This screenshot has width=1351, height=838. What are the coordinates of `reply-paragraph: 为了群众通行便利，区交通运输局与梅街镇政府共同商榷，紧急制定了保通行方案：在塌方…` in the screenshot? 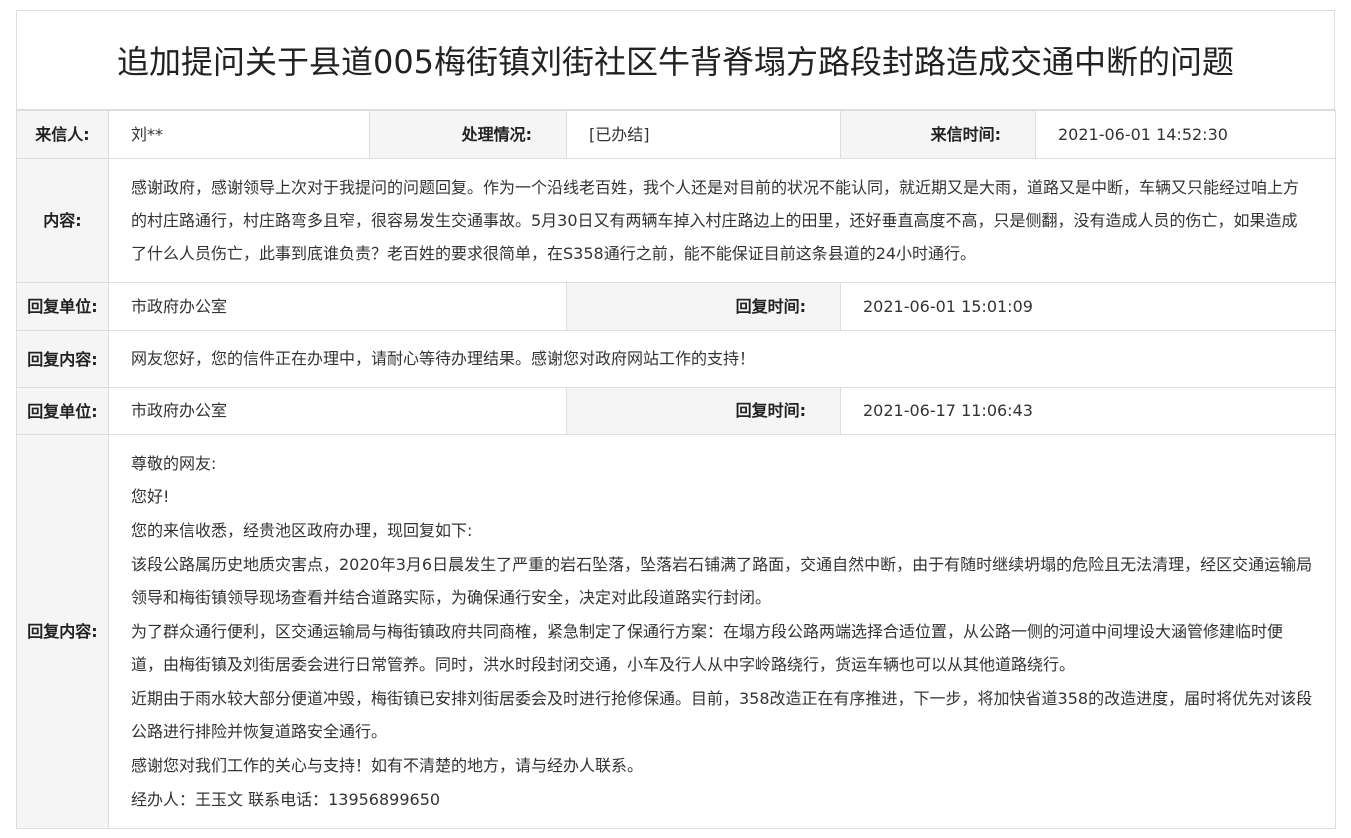 It's located at (707, 648).